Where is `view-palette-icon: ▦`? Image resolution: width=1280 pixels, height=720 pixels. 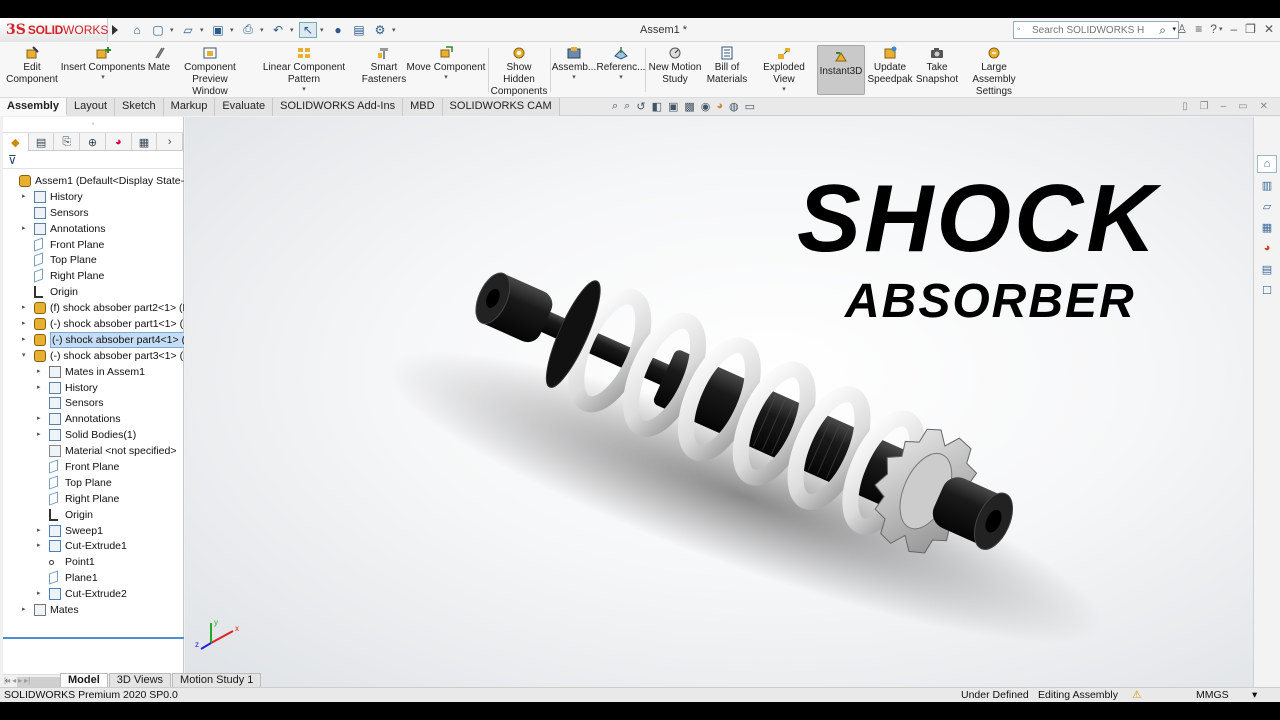 view-palette-icon: ▦ is located at coordinates (1267, 227).